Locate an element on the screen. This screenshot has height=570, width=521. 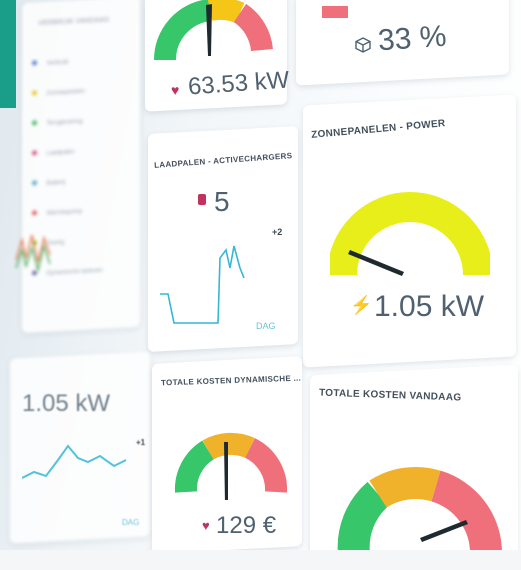
monitor-bottom-edge is located at coordinates (260, 560).